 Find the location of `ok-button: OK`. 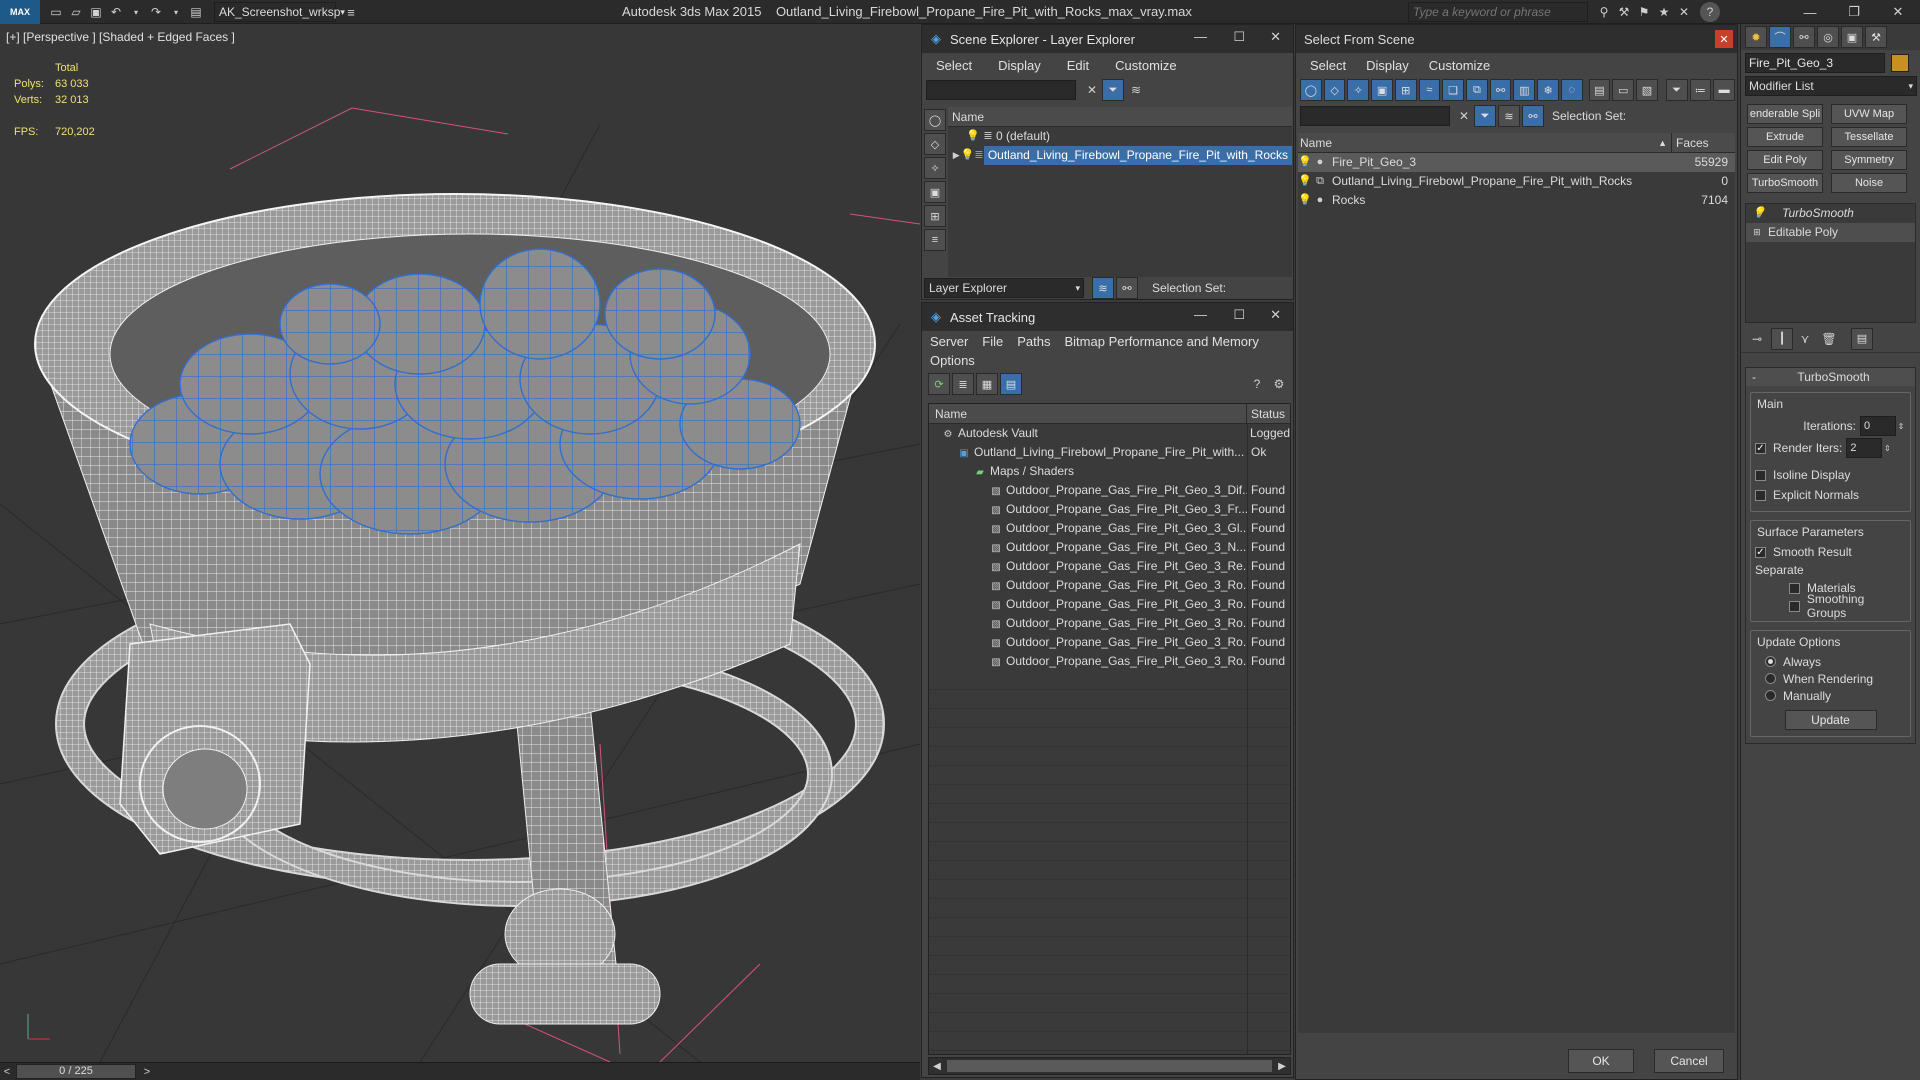

ok-button: OK is located at coordinates (1601, 1061).